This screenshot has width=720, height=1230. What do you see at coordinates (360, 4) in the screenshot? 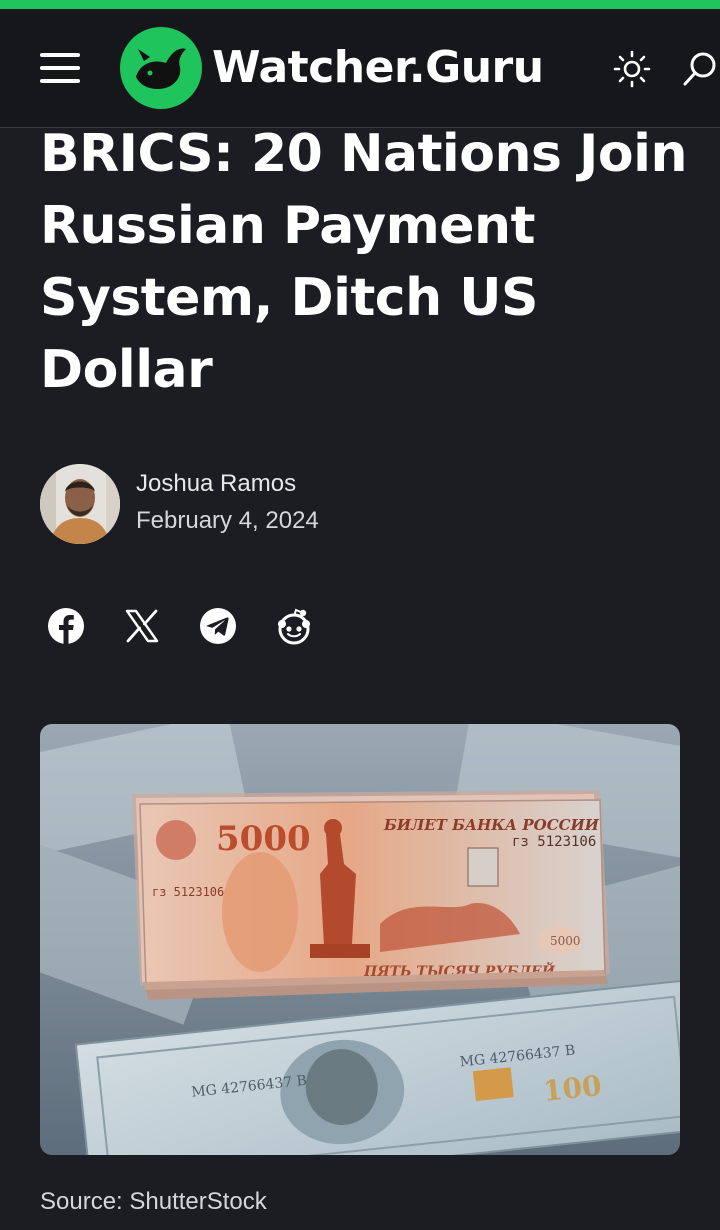
I see `accent-bar` at bounding box center [360, 4].